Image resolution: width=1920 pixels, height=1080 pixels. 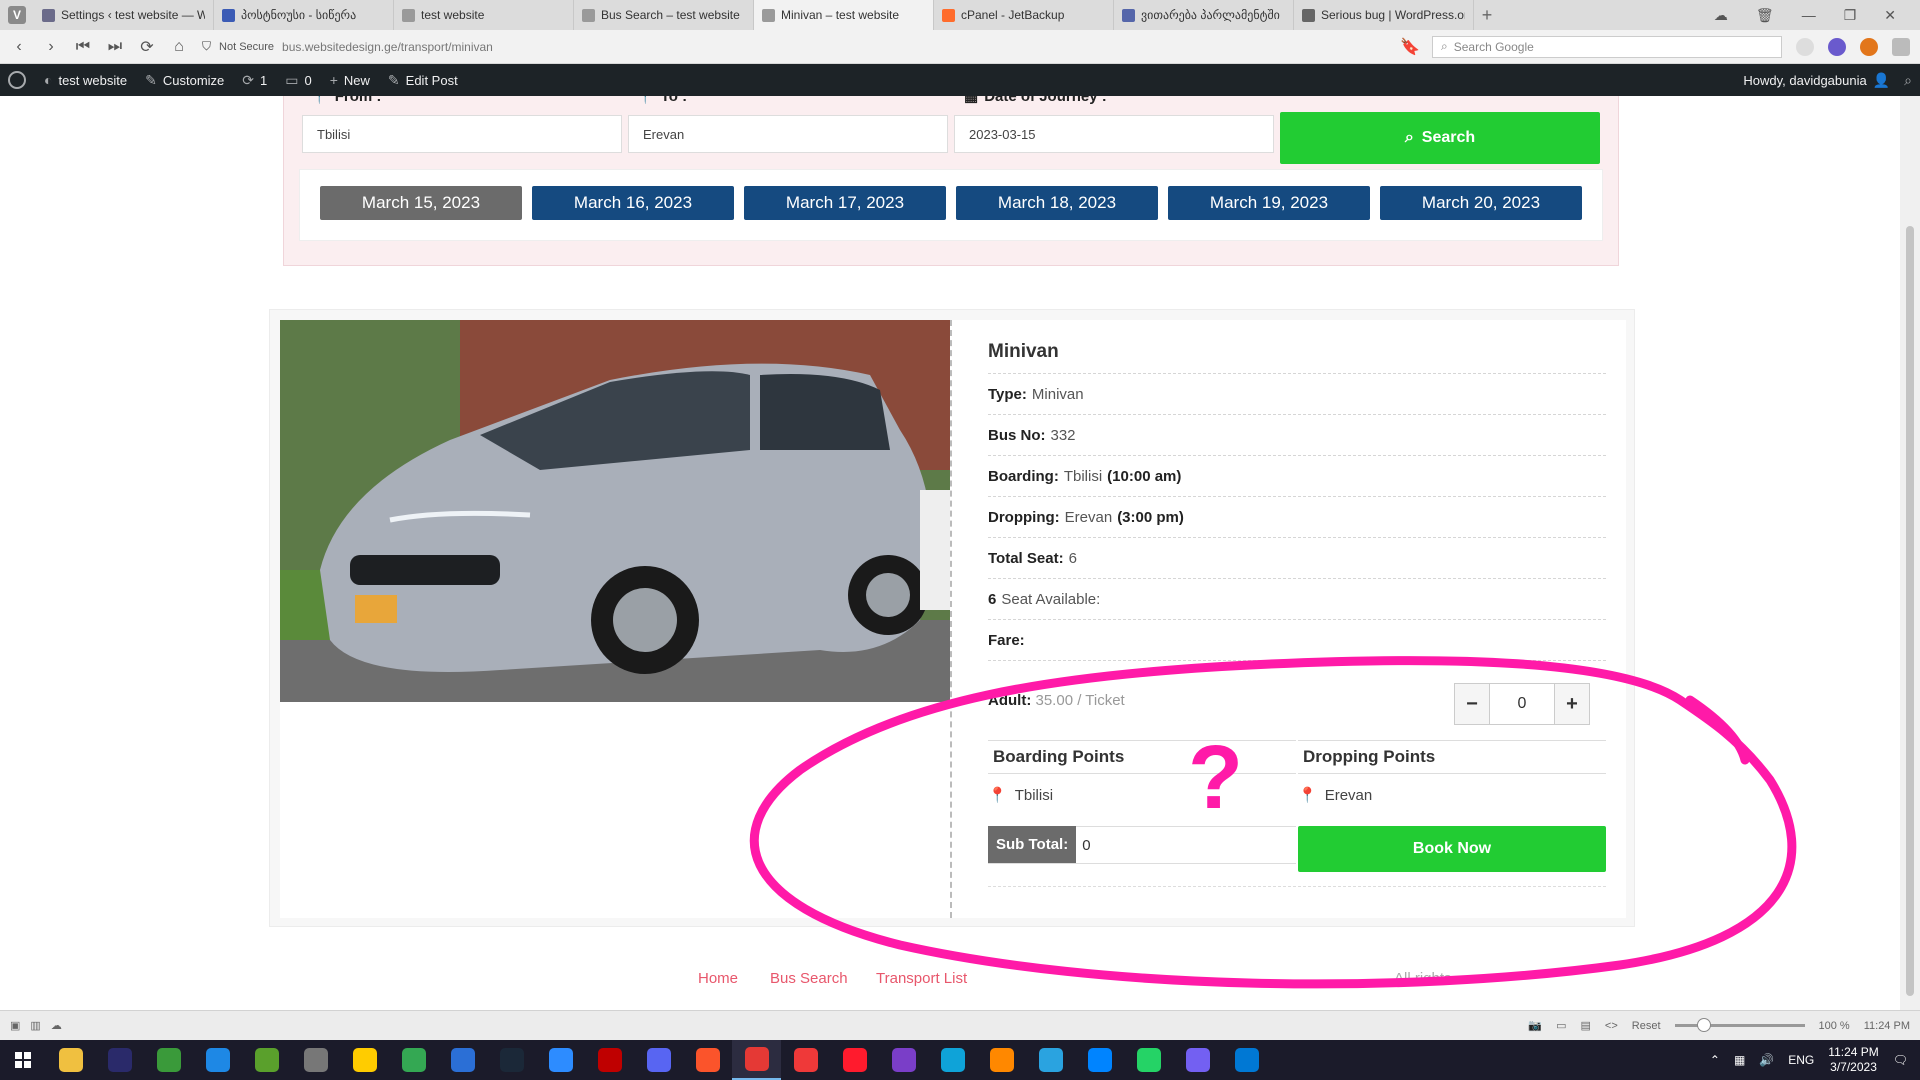 I want to click on network-icon: ▦, so click(x=1739, y=1060).